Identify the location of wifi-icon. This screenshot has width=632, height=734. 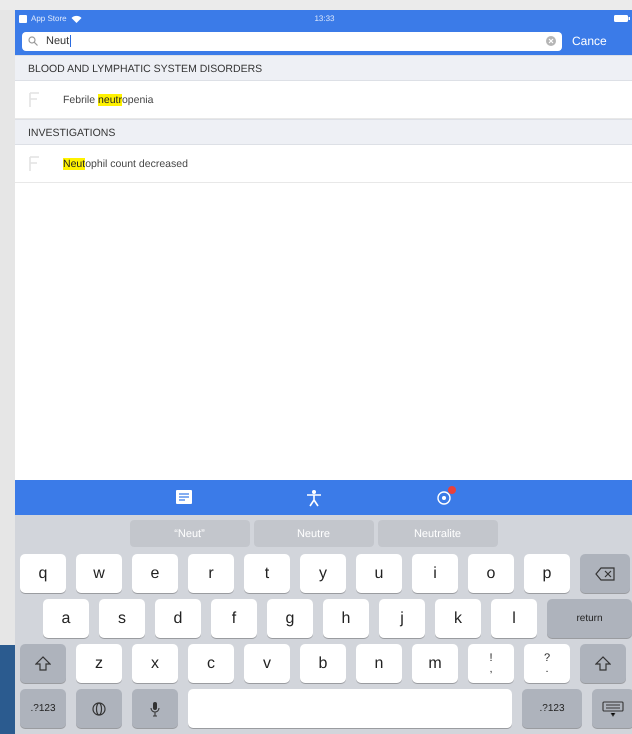
(76, 18).